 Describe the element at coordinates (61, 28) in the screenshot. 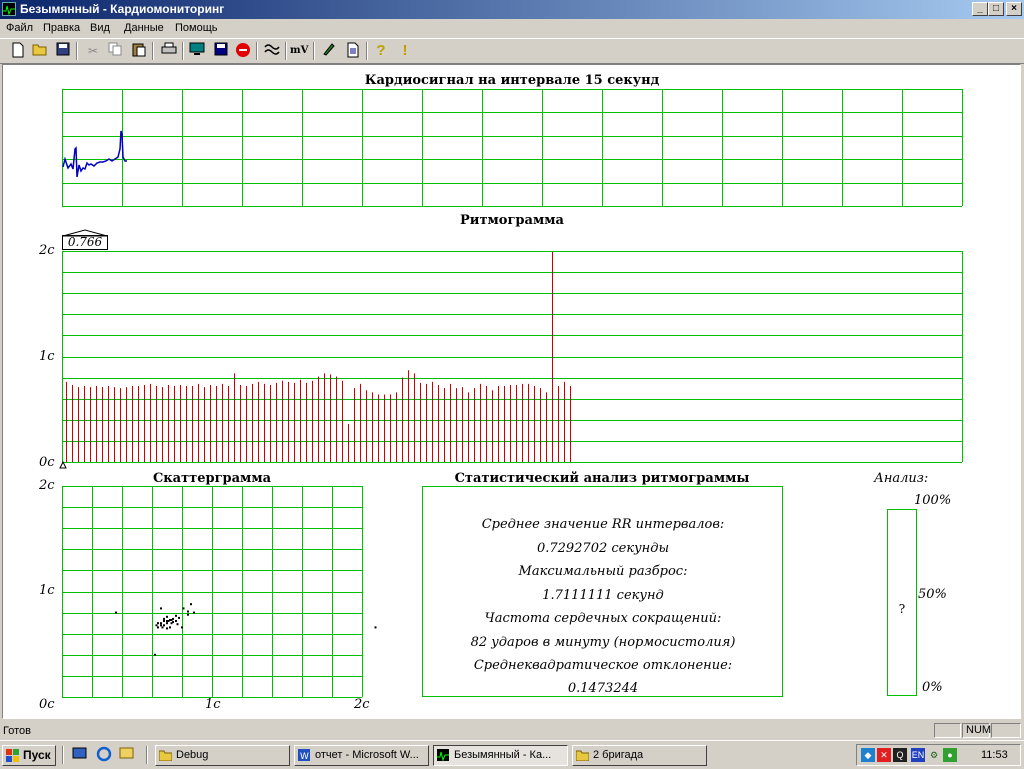

I see `menu-edit: Правка` at that location.